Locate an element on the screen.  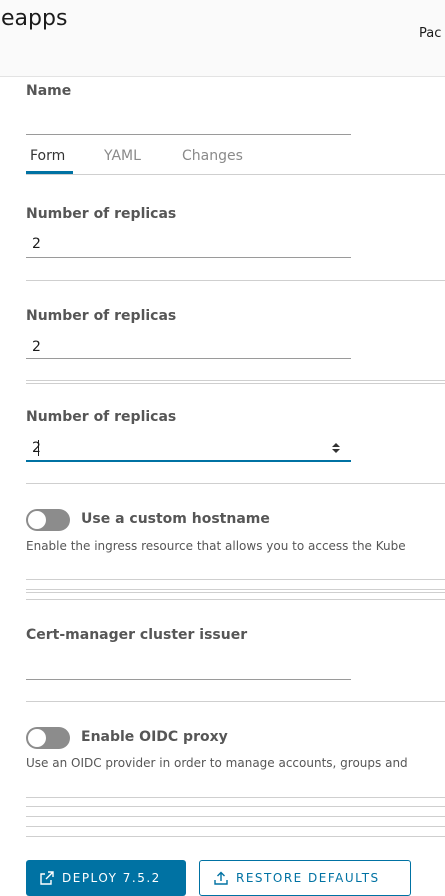
restore-defaults-button: RESTORE DEFAULTS is located at coordinates (305, 878).